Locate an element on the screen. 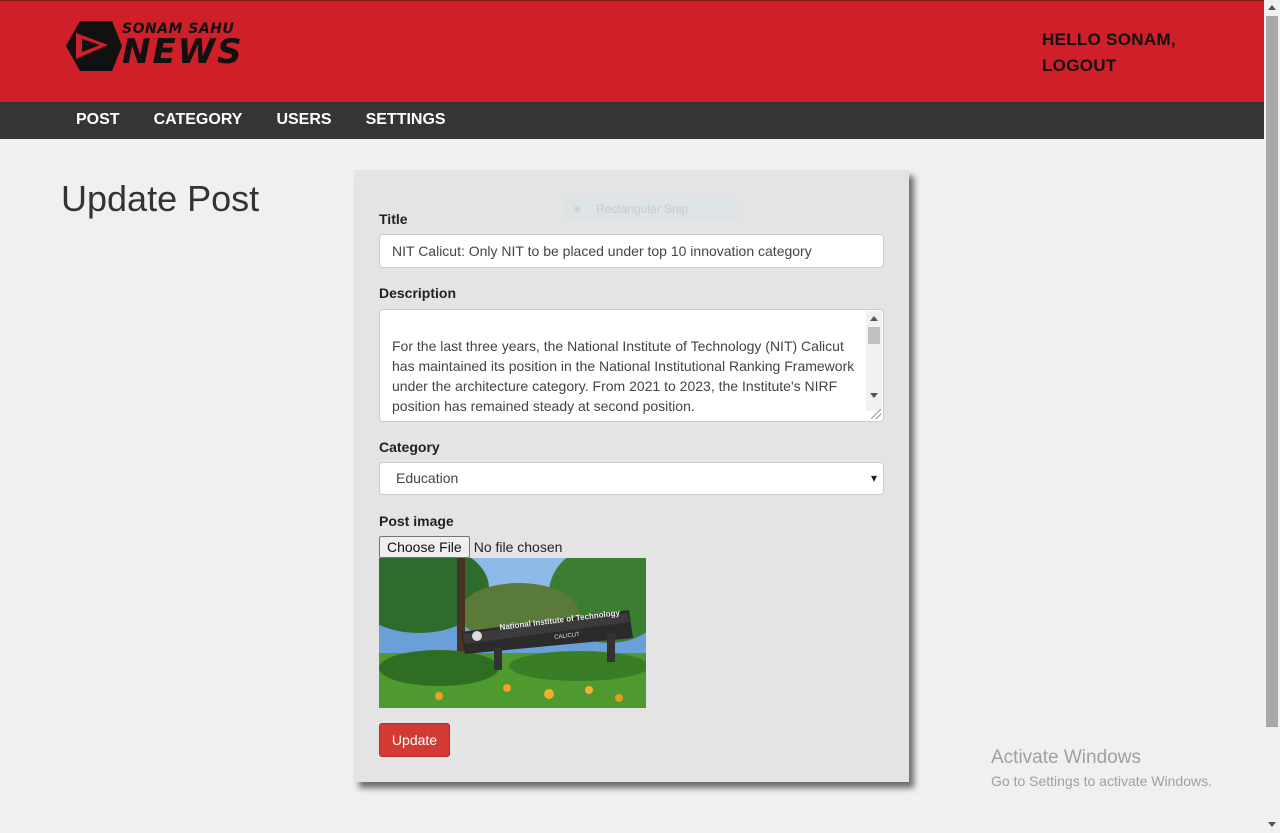 This screenshot has height=833, width=1280. user-box: HELLO SONAM, LOGOUT is located at coordinates (1109, 53).